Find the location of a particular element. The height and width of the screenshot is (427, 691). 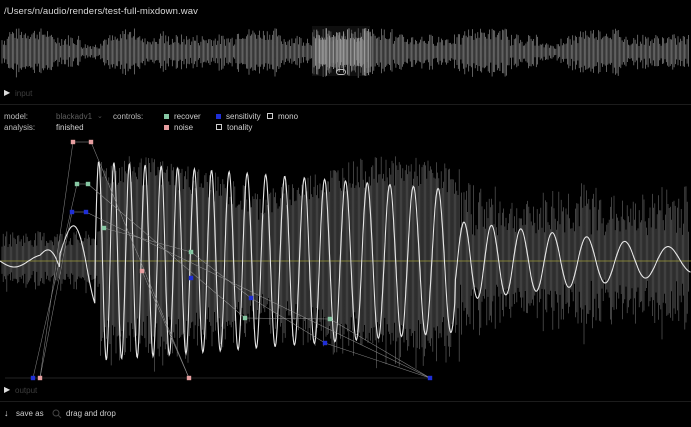

legend-sensitivity: sensitivity is located at coordinates (238, 116).